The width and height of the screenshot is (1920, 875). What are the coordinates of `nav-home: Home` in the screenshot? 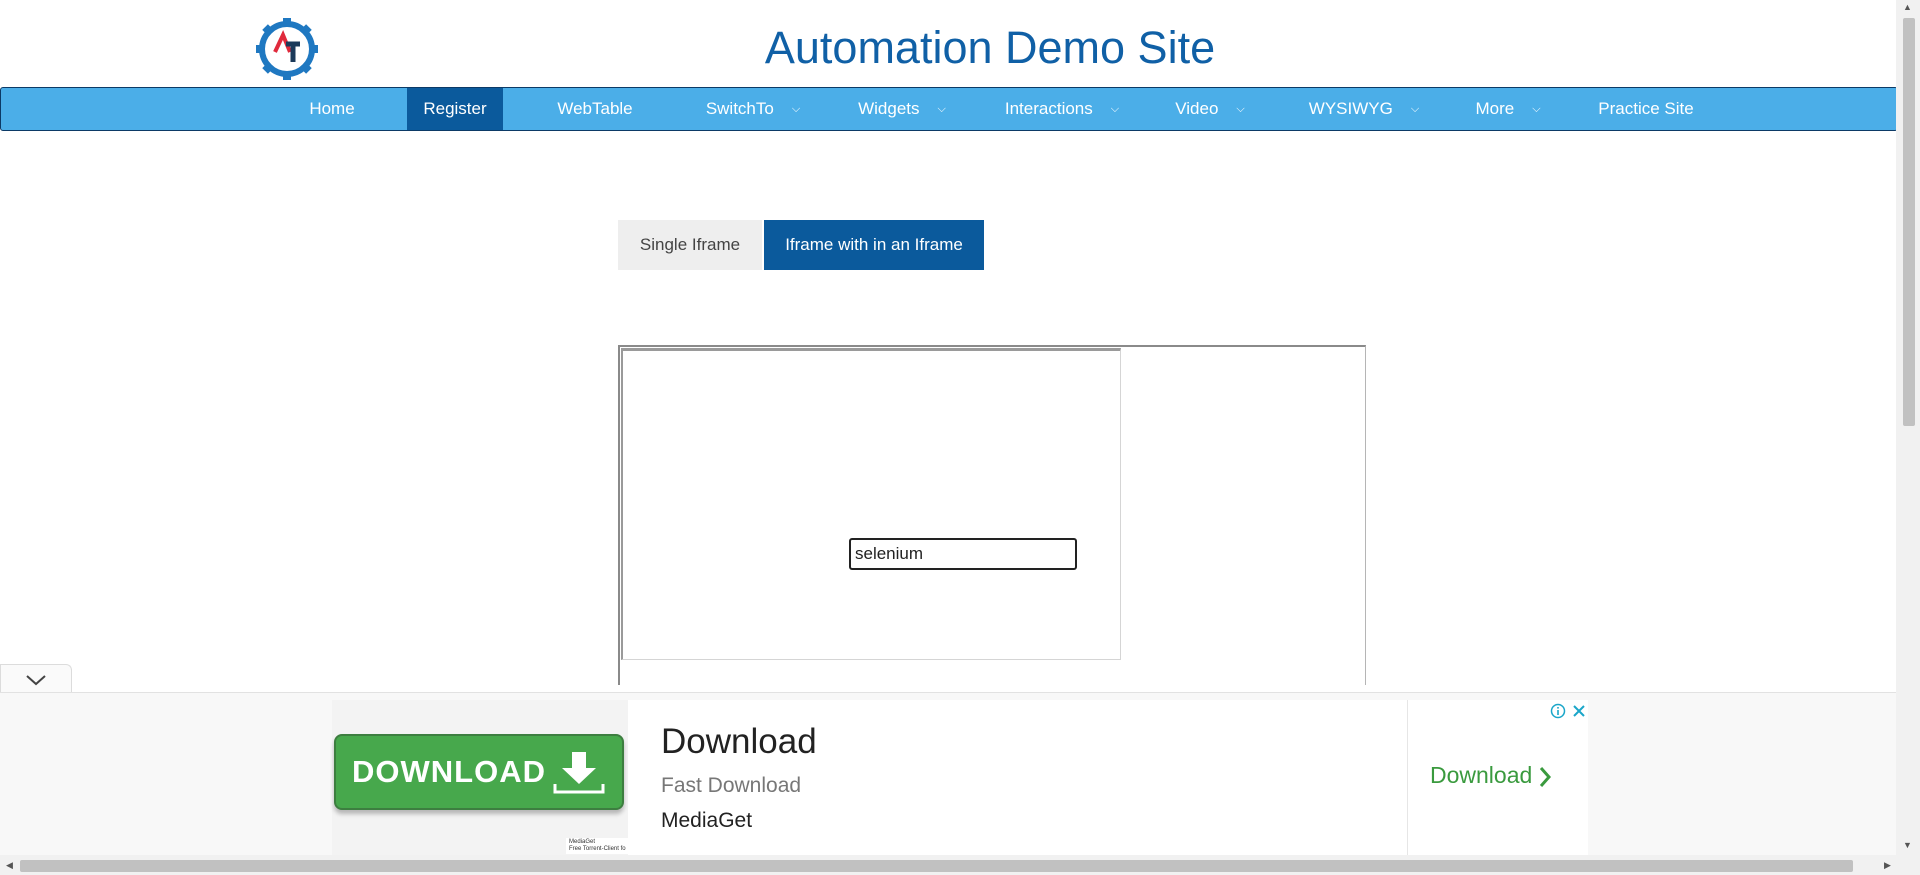 It's located at (332, 109).